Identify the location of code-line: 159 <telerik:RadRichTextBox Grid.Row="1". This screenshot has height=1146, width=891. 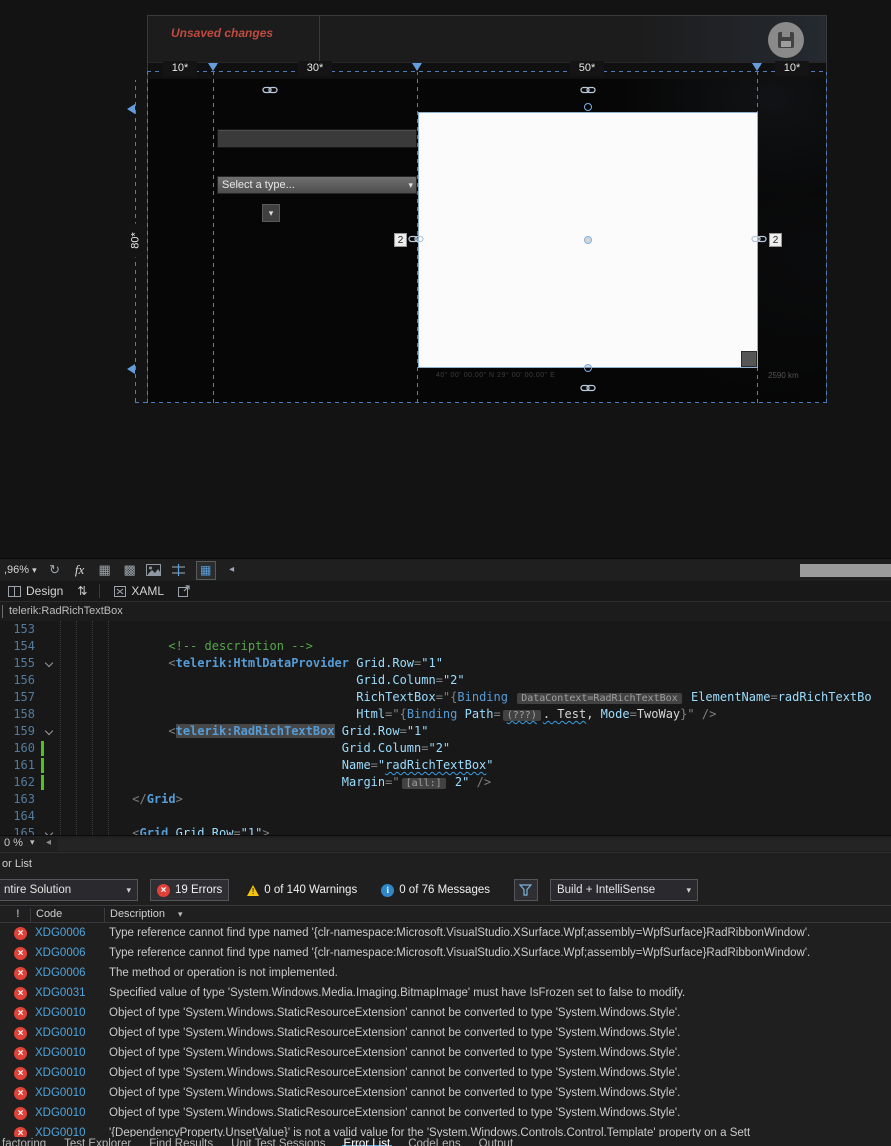
(445, 731).